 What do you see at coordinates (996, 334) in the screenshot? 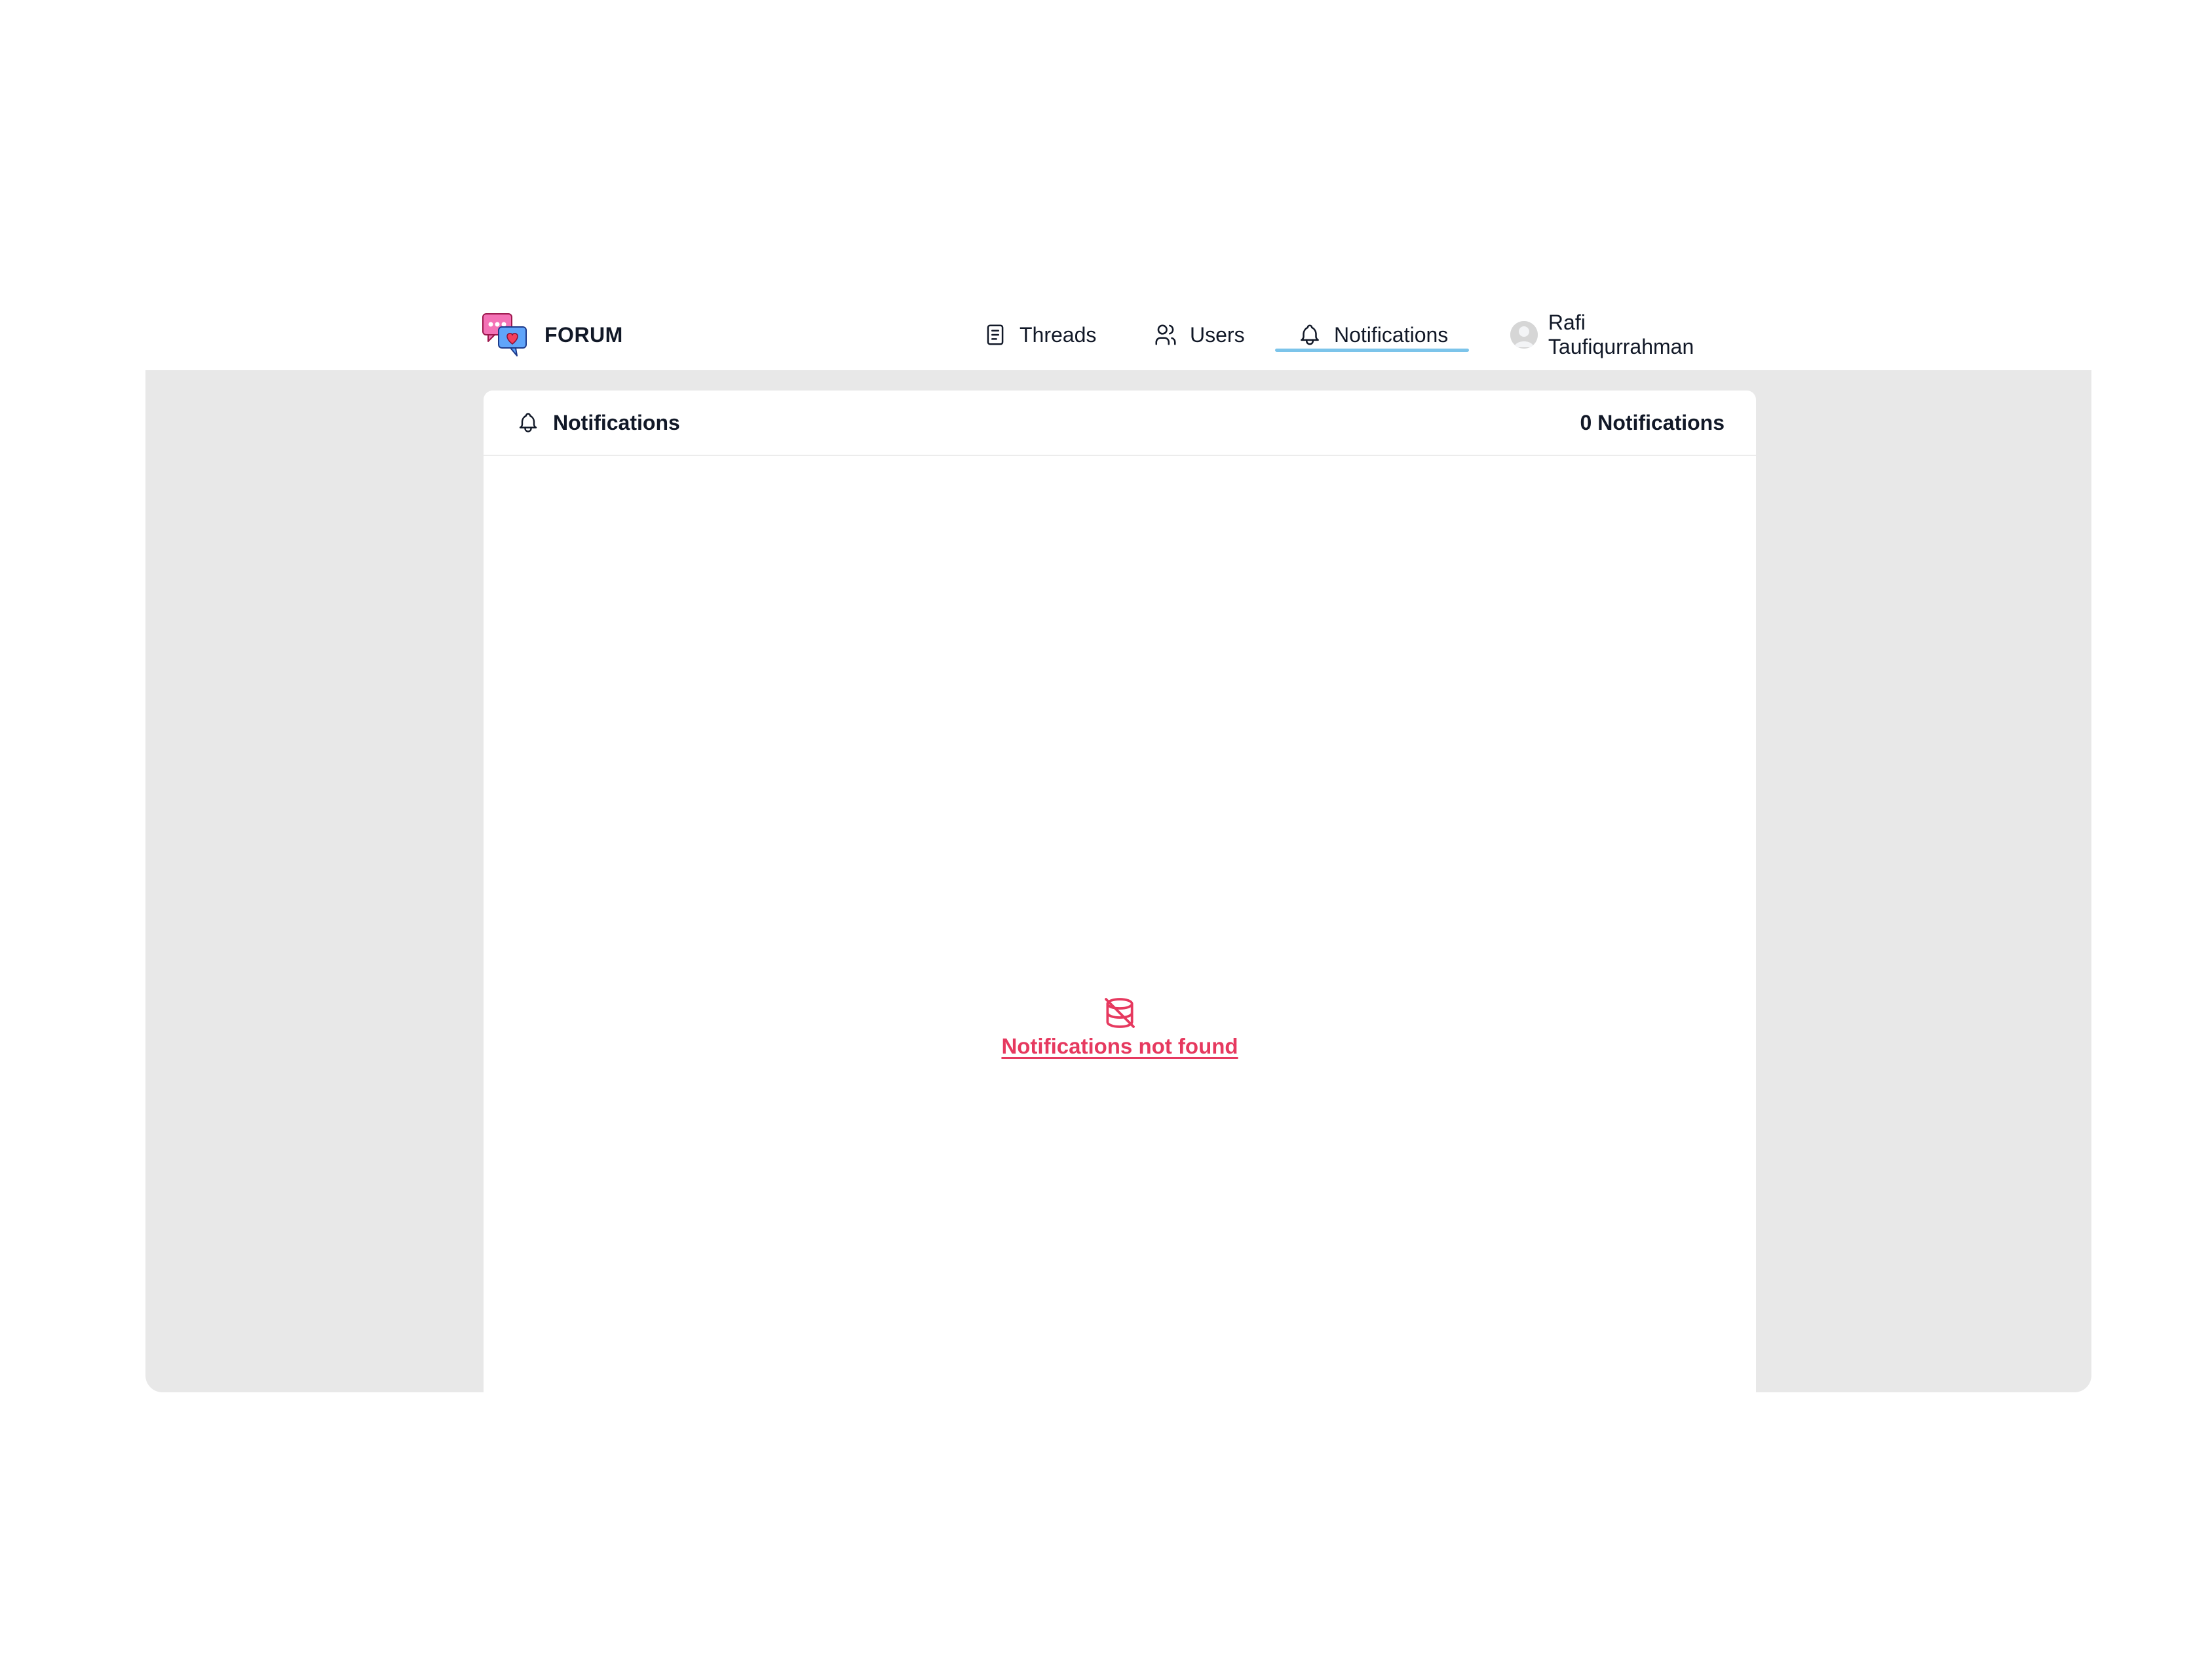
I see `document-icon` at bounding box center [996, 334].